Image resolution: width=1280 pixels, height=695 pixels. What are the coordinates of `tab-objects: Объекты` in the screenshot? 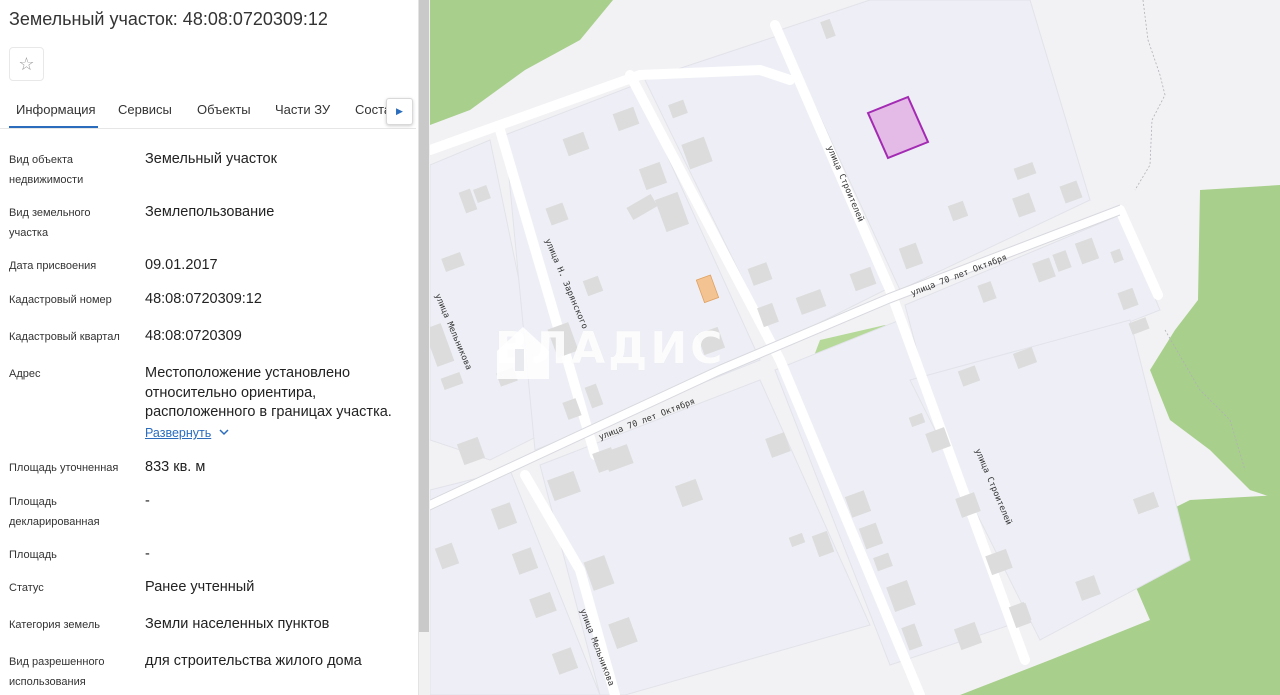 It's located at (224, 109).